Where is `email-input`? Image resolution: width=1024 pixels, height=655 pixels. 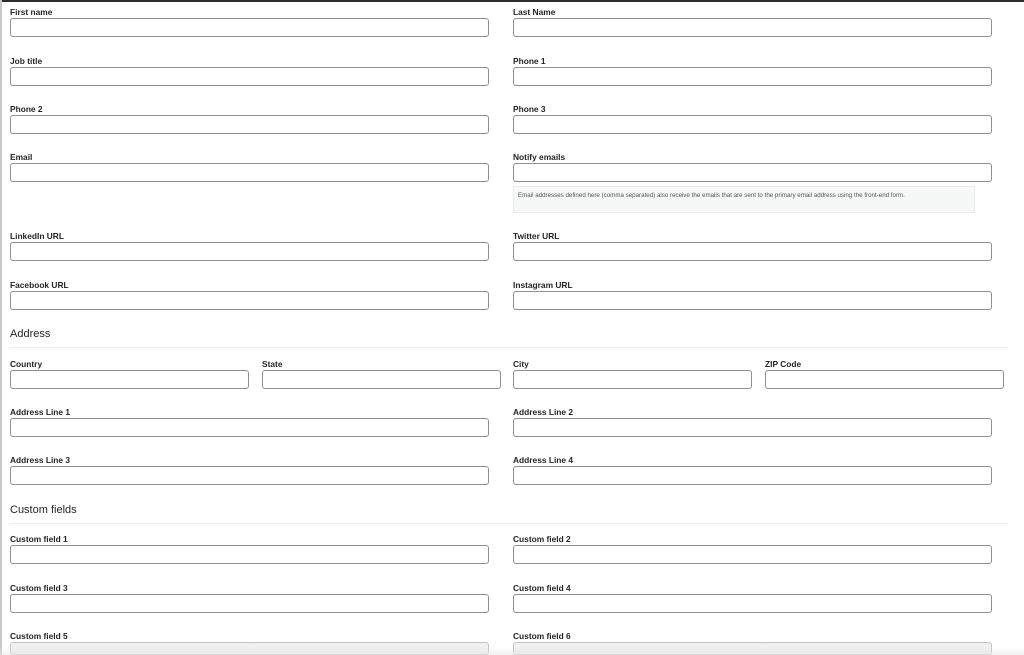
email-input is located at coordinates (249, 172).